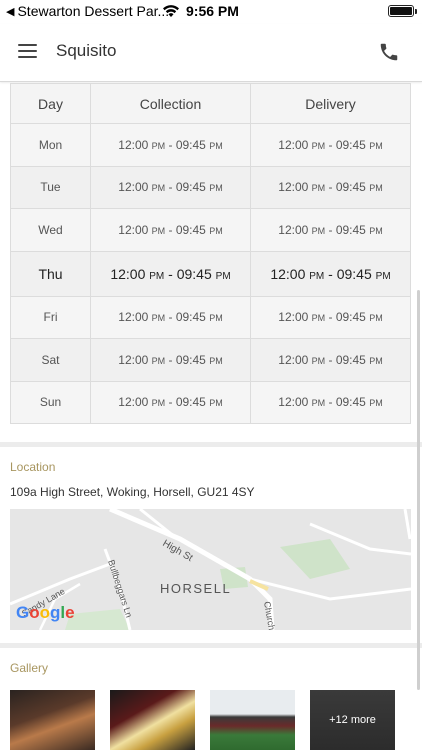 The width and height of the screenshot is (422, 750). I want to click on wifi-icon, so click(171, 11).